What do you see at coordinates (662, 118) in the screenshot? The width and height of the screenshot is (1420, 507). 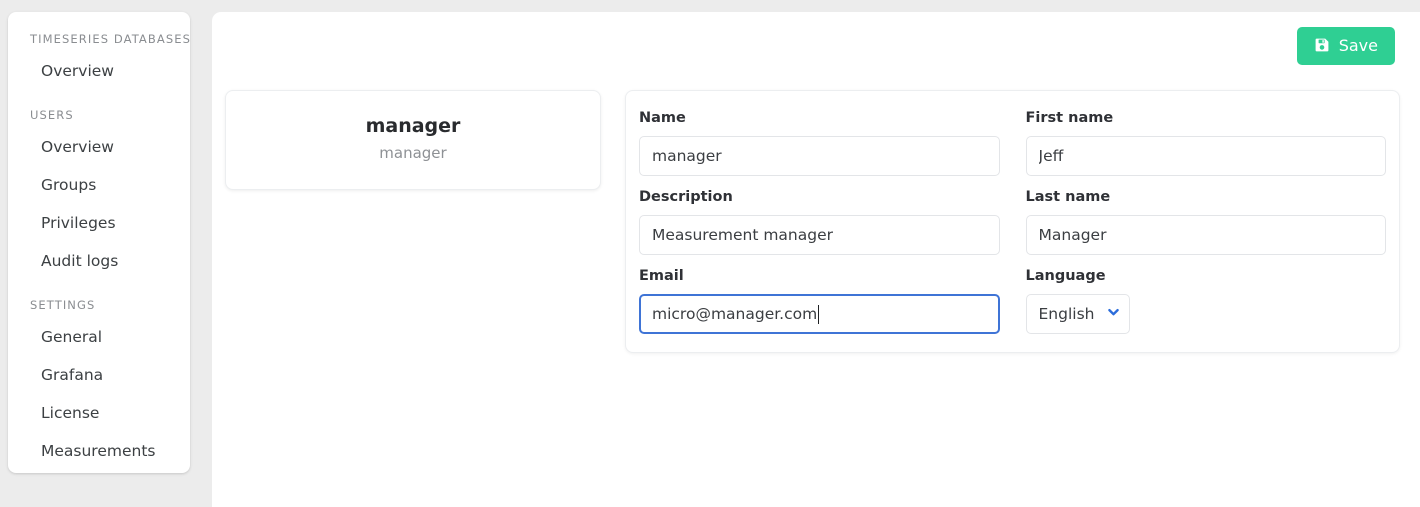 I see `field-label-name: Name` at bounding box center [662, 118].